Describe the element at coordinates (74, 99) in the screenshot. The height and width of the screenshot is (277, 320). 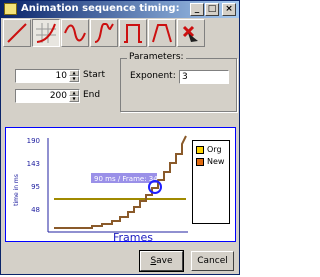
I see `end-down-arrow: ▼` at that location.